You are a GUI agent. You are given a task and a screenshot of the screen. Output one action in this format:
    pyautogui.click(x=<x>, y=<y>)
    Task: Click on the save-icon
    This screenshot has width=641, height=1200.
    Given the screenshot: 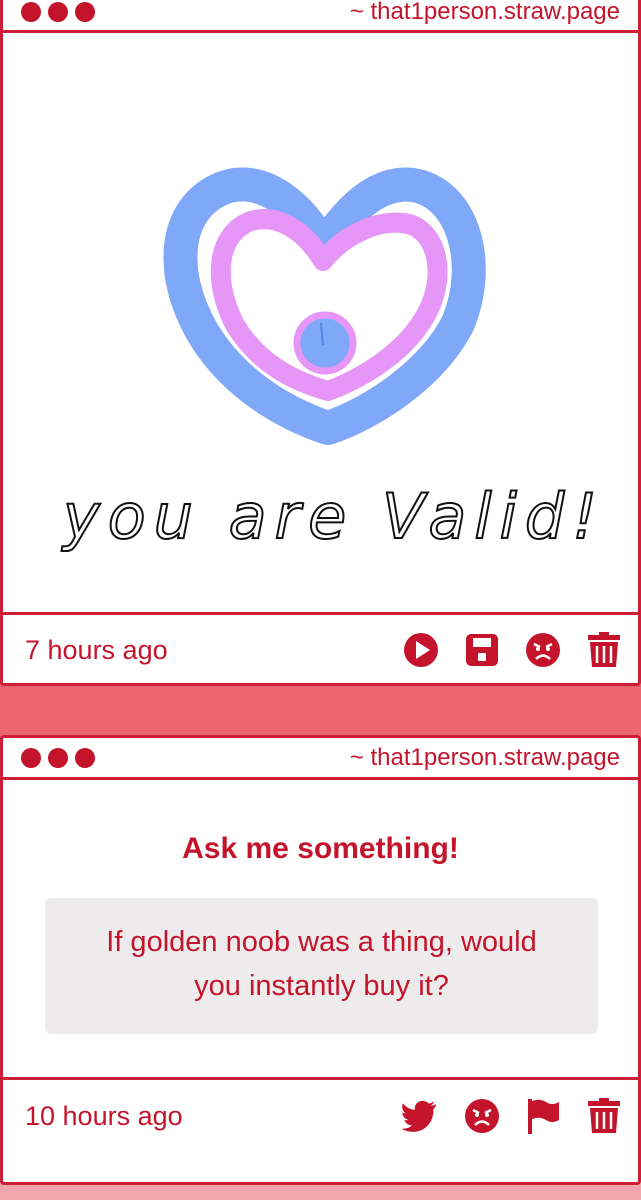 What is the action you would take?
    pyautogui.click(x=481, y=650)
    